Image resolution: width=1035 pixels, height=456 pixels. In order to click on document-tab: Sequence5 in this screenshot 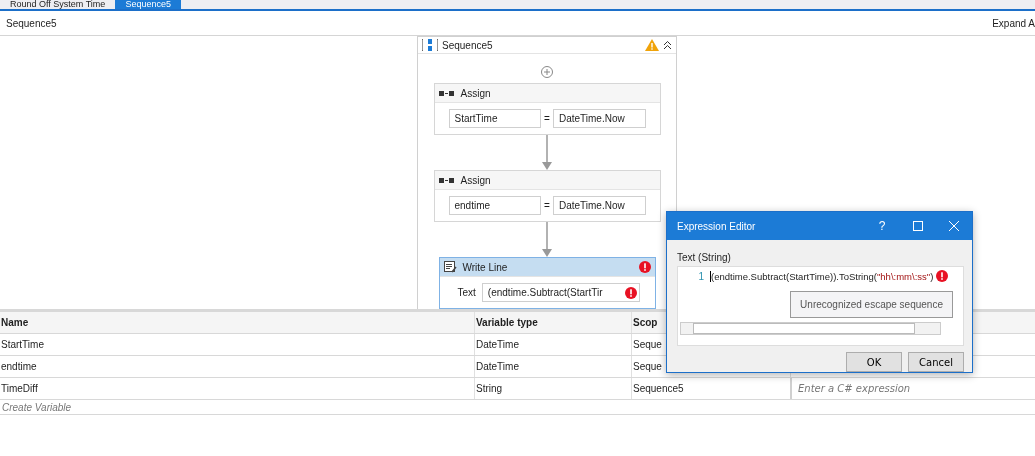, I will do `click(148, 4)`.